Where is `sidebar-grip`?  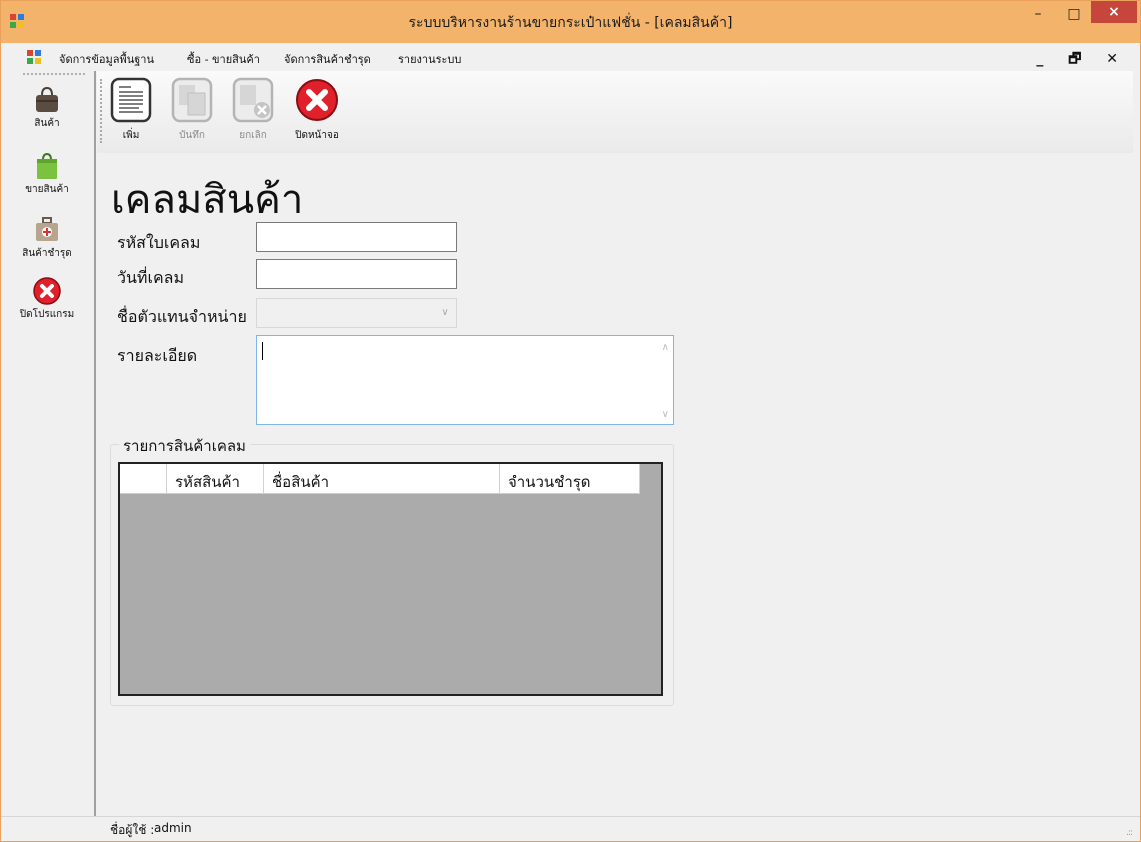 sidebar-grip is located at coordinates (54, 74).